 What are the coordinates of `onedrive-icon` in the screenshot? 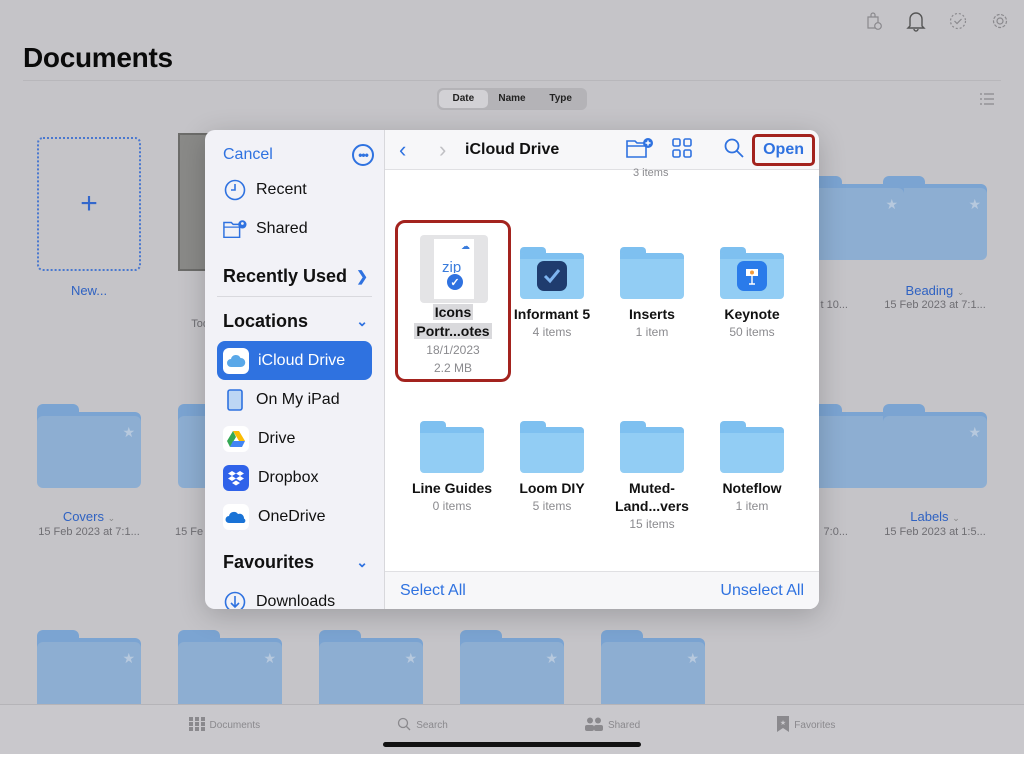 It's located at (236, 516).